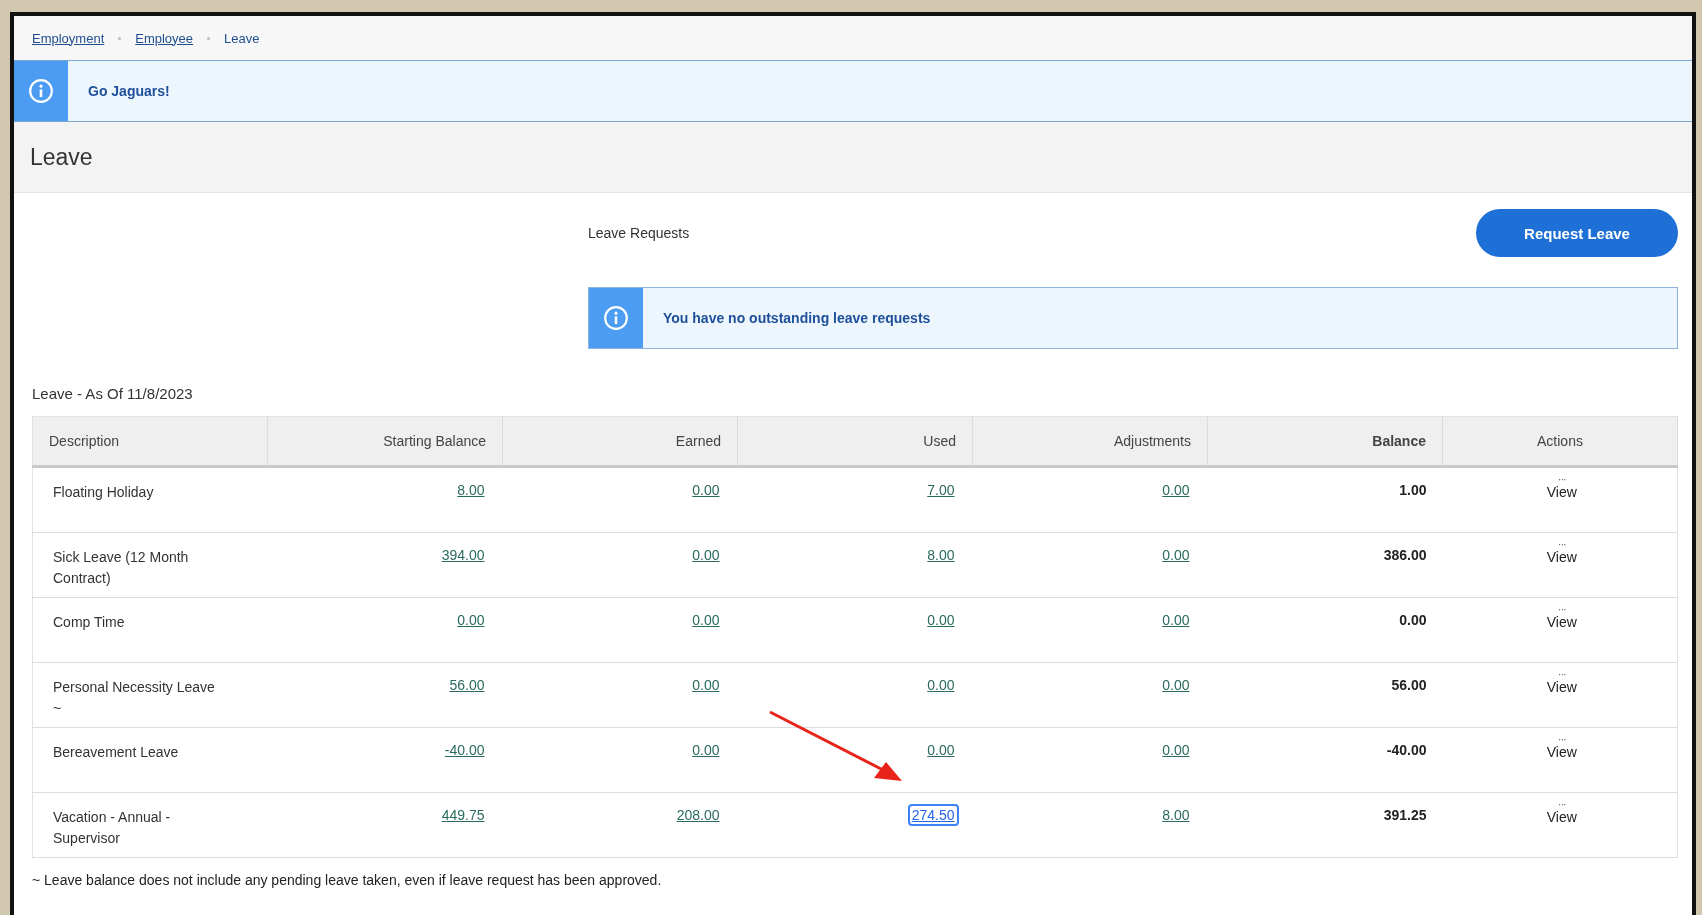  What do you see at coordinates (121, 568) in the screenshot?
I see `leave-type: Sick Leave (12 Month Contract)` at bounding box center [121, 568].